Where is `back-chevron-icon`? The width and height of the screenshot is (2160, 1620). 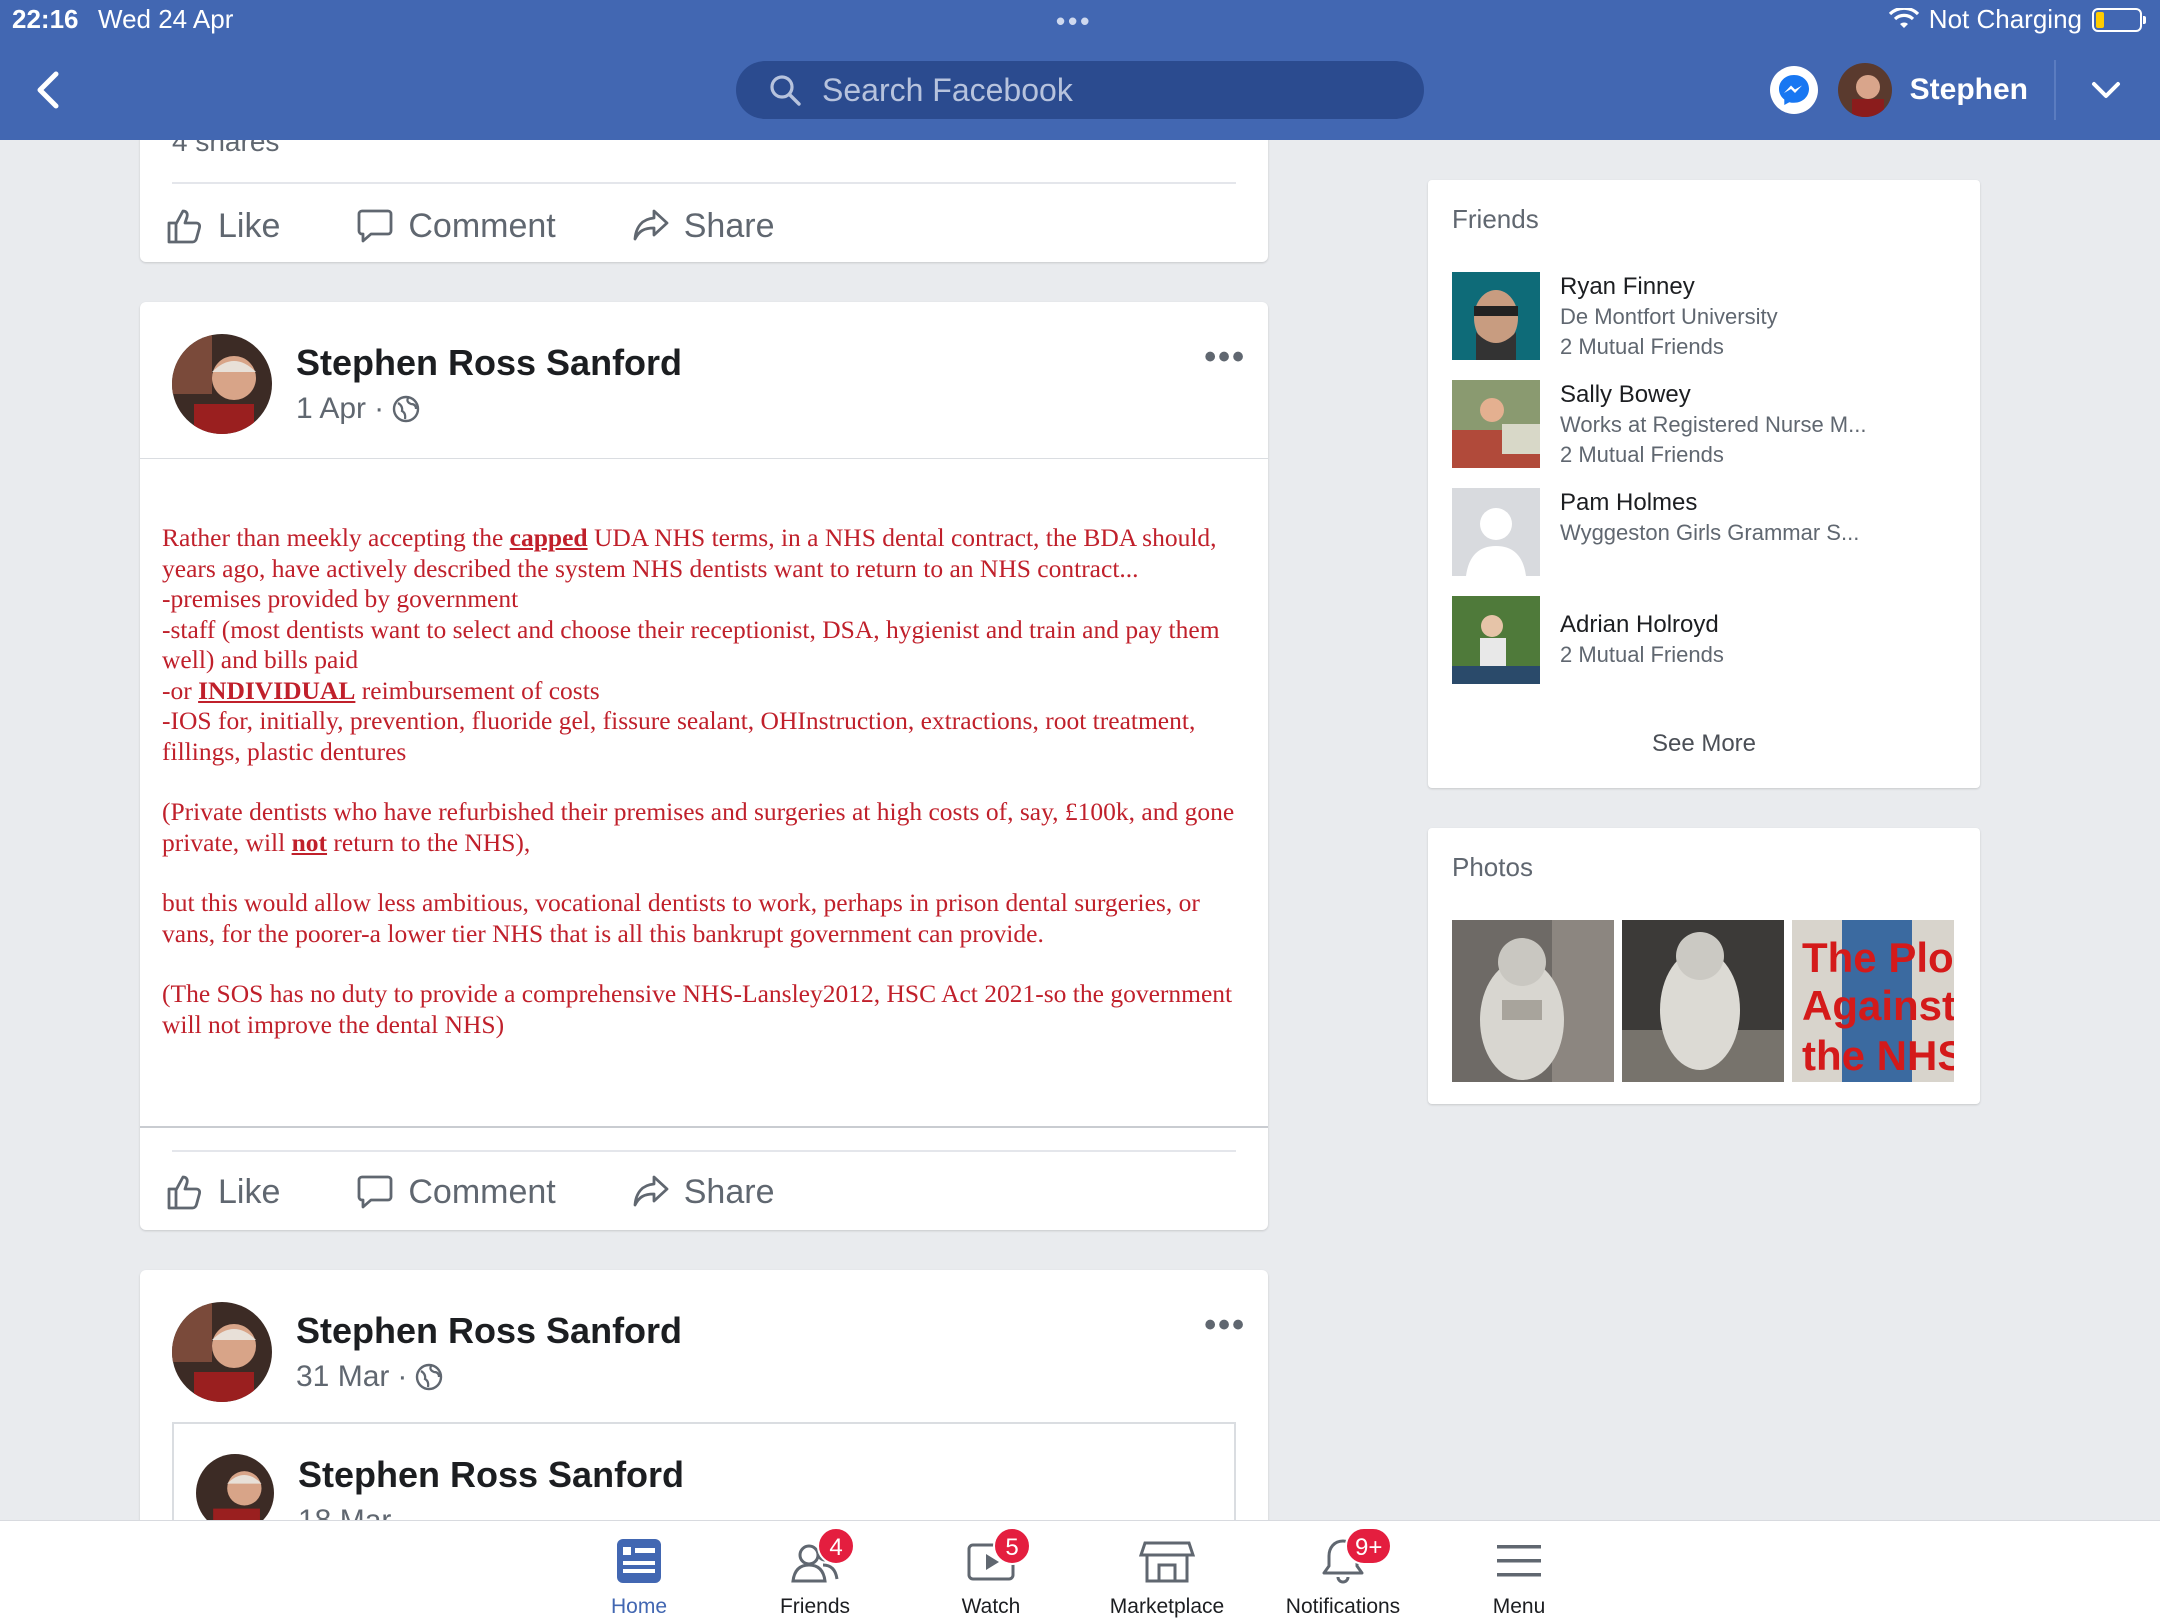
back-chevron-icon is located at coordinates (48, 90).